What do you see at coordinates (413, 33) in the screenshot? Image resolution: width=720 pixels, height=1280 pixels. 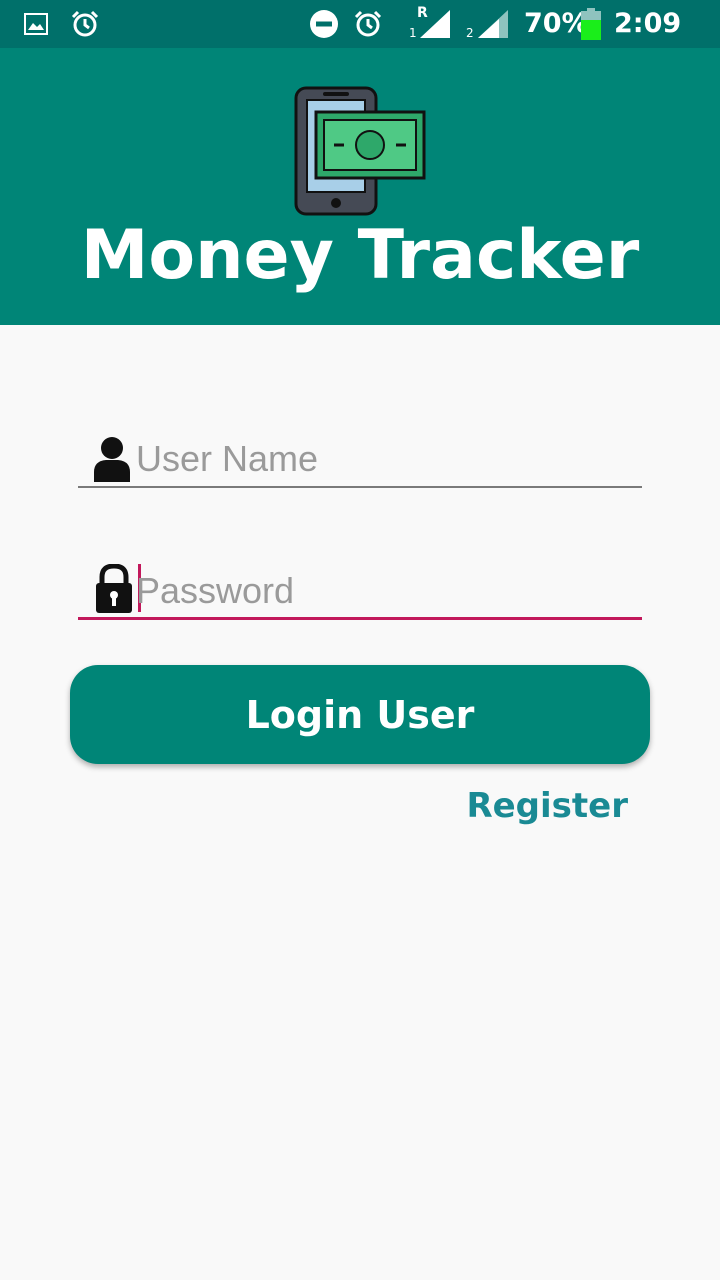 I see `sim1-label: 1` at bounding box center [413, 33].